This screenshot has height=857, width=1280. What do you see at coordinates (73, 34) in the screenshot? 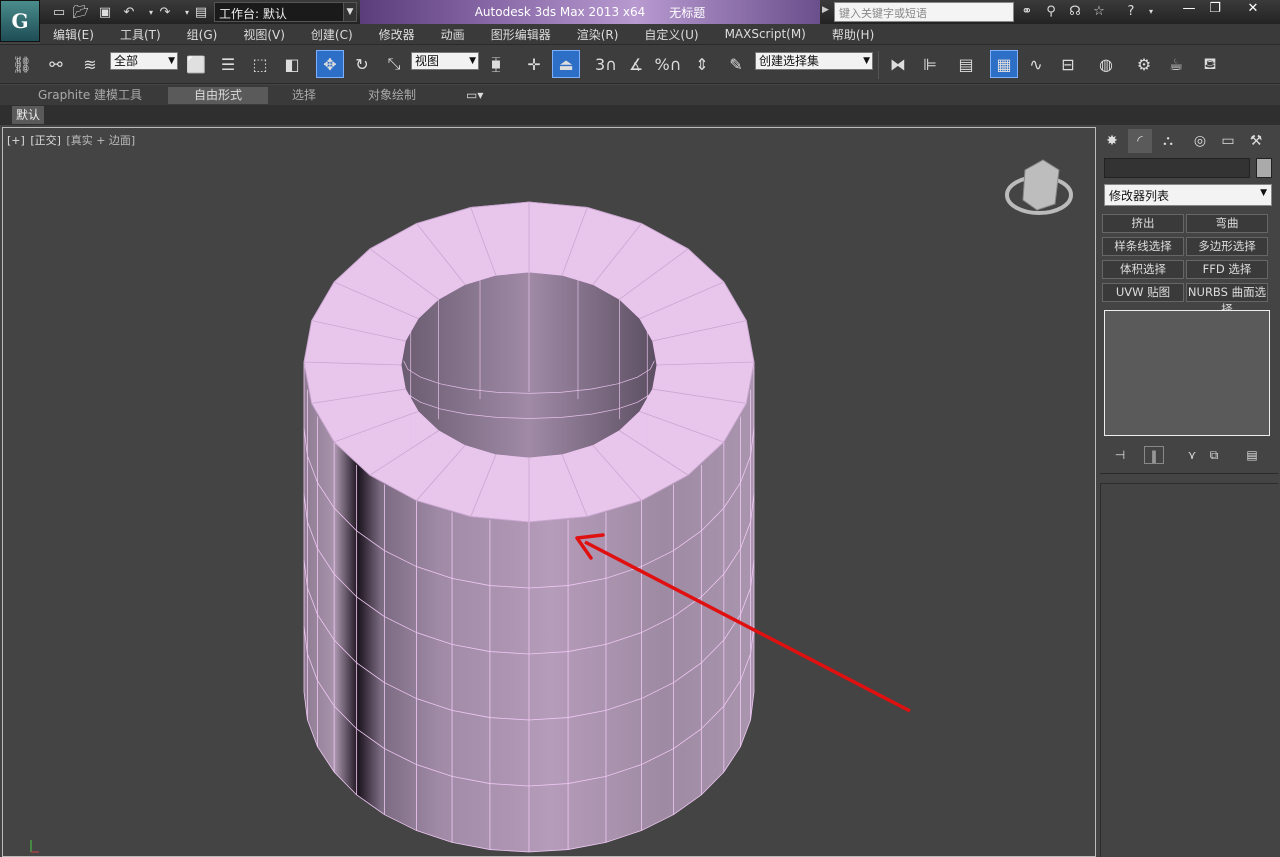
I see `menu-edit: 编辑(E)` at bounding box center [73, 34].